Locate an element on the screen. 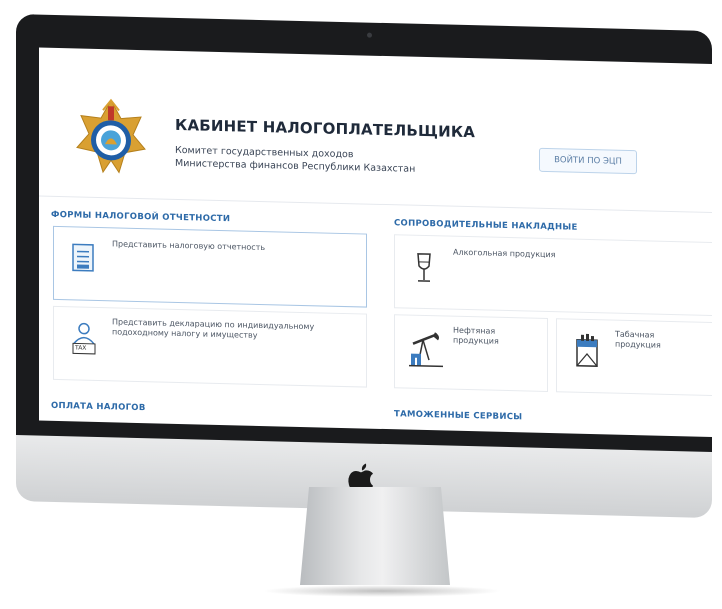 This screenshot has width=722, height=609. login-ecp-button: ВОЙТИ ПО ЭЦП is located at coordinates (588, 161).